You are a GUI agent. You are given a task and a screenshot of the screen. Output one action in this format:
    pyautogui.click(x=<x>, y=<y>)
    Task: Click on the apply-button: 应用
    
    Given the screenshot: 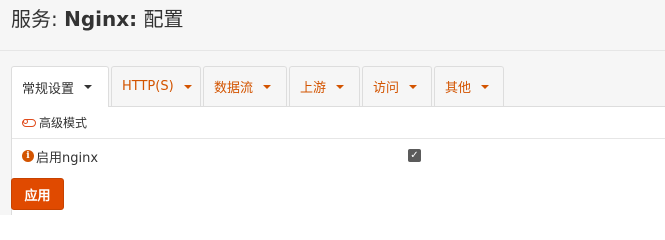 What is the action you would take?
    pyautogui.click(x=37, y=194)
    